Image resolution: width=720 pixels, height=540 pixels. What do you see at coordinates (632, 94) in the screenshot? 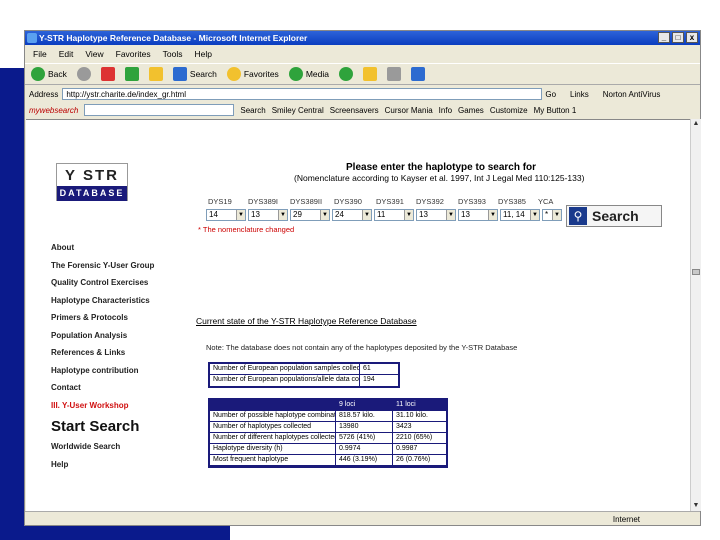
I see `norton-button: Norton AntiVirus` at bounding box center [632, 94].